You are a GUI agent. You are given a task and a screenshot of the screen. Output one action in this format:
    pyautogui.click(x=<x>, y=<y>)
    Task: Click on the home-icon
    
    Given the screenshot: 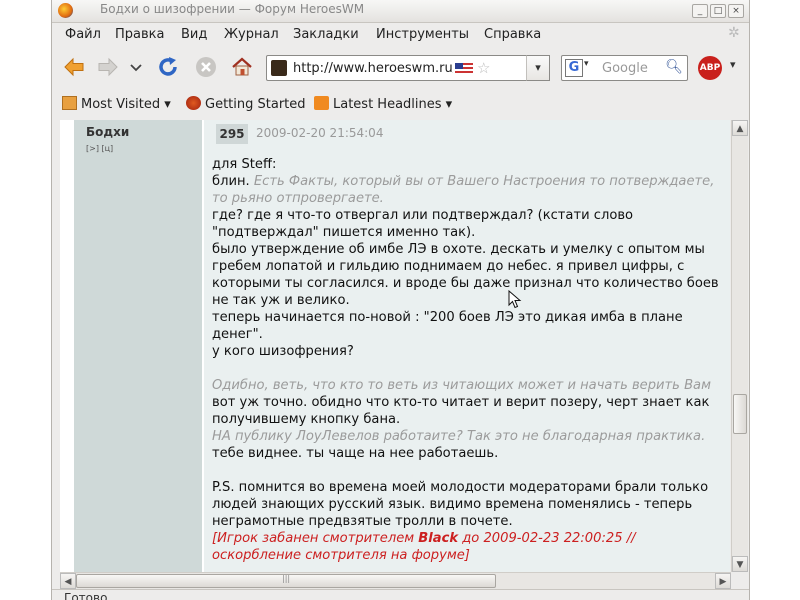 What is the action you would take?
    pyautogui.click(x=242, y=67)
    